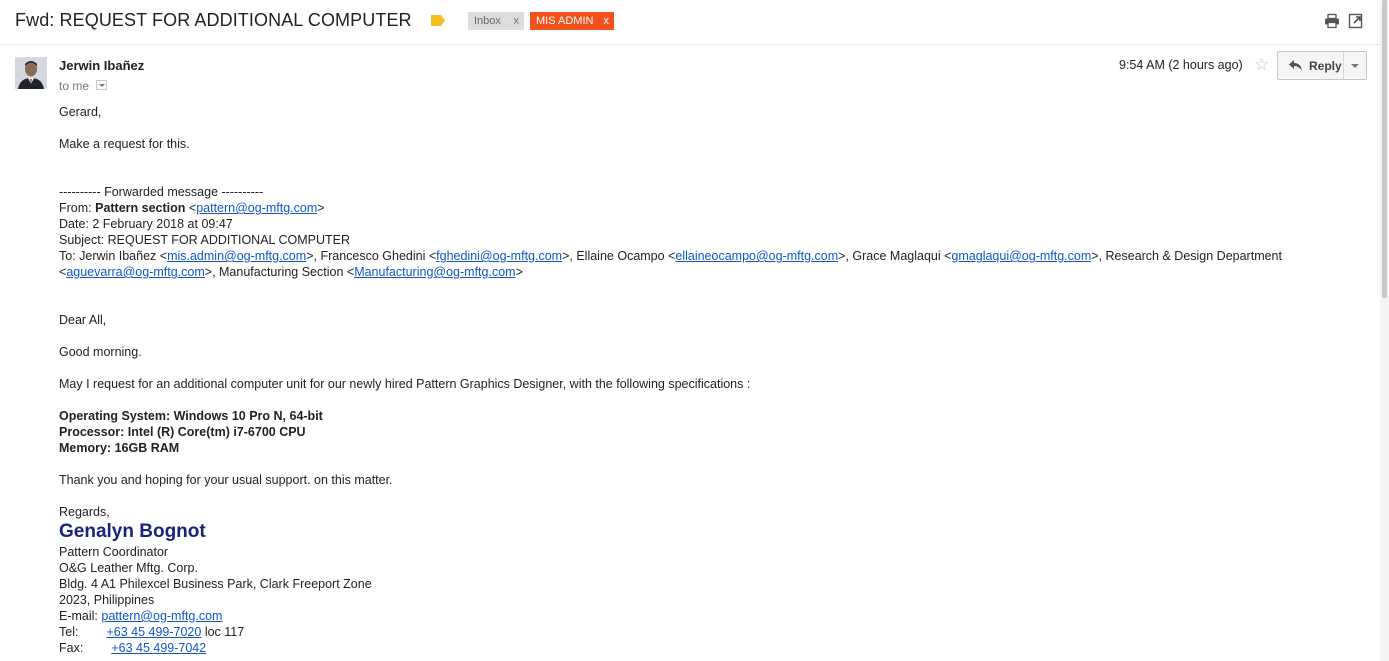 This screenshot has width=1389, height=661. Describe the element at coordinates (80, 112) in the screenshot. I see `greeting-text: Gerard,` at that location.